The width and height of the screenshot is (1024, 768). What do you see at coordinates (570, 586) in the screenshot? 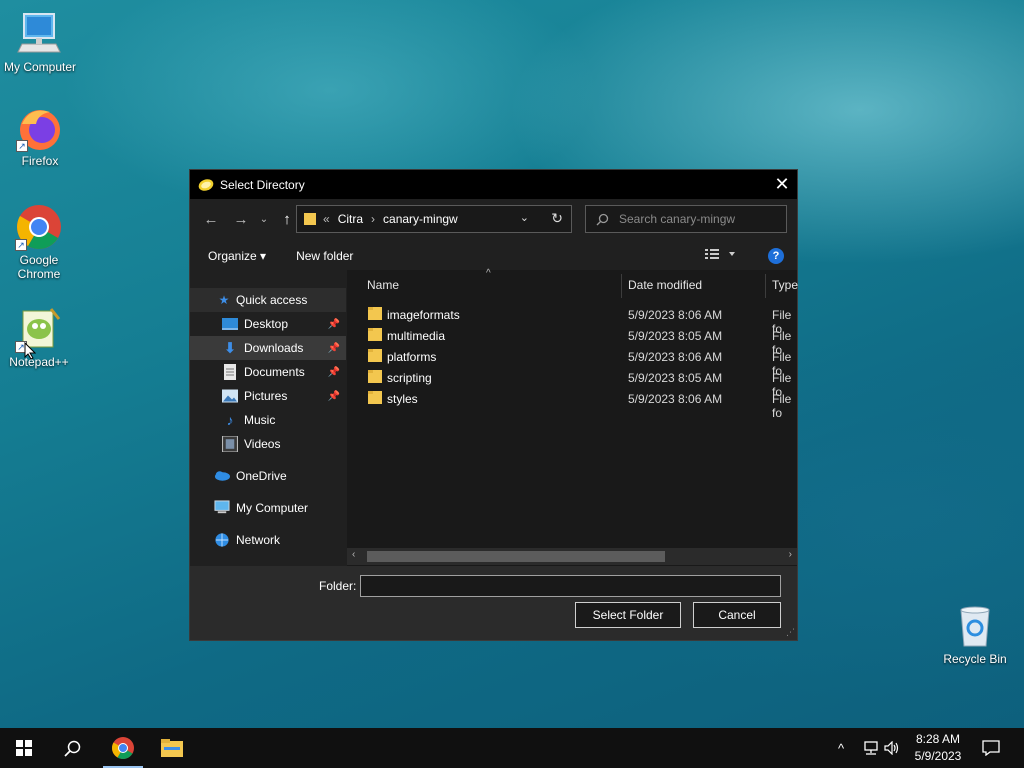
I see `folder-input` at bounding box center [570, 586].